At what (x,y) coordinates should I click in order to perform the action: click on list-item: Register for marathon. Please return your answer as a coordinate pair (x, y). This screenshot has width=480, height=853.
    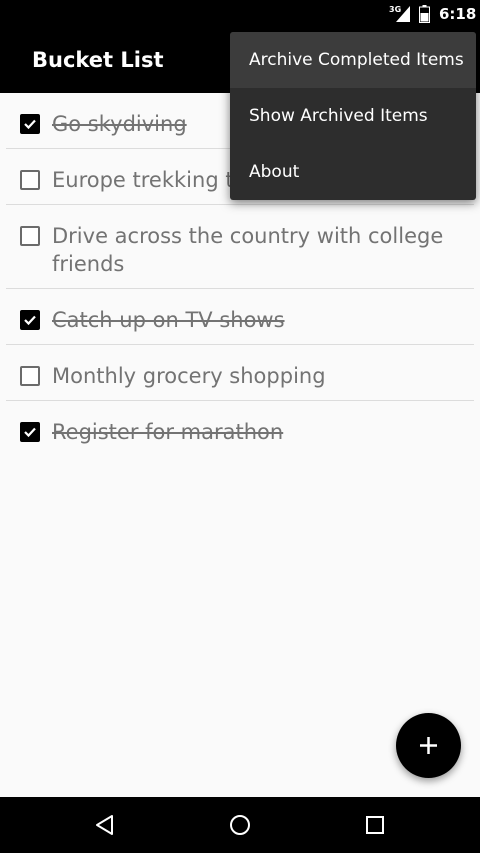
    Looking at the image, I should click on (240, 428).